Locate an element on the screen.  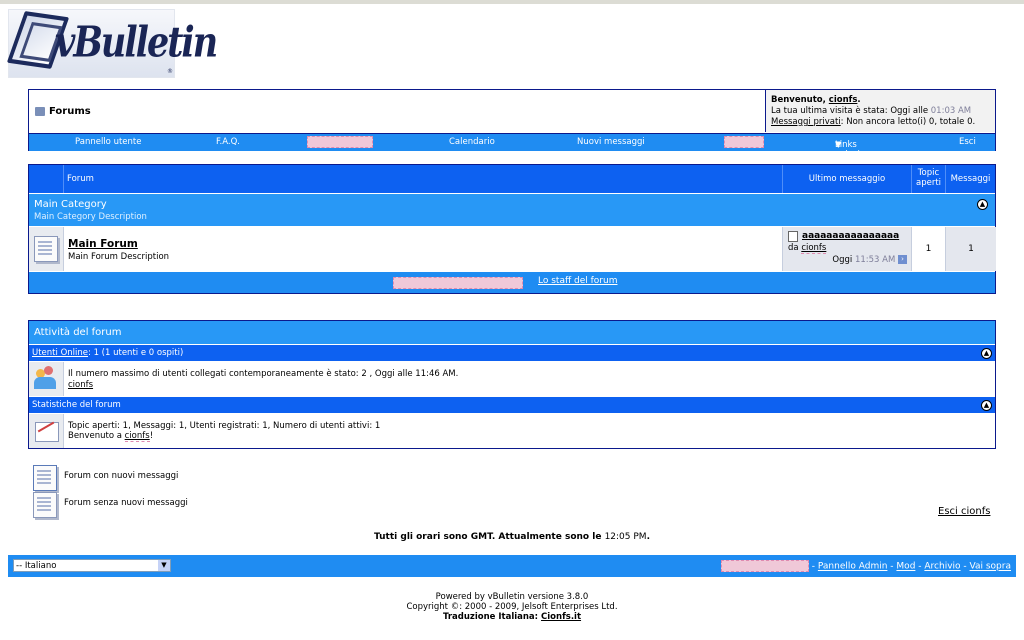
forum-name-link: Main Forum is located at coordinates (103, 244).